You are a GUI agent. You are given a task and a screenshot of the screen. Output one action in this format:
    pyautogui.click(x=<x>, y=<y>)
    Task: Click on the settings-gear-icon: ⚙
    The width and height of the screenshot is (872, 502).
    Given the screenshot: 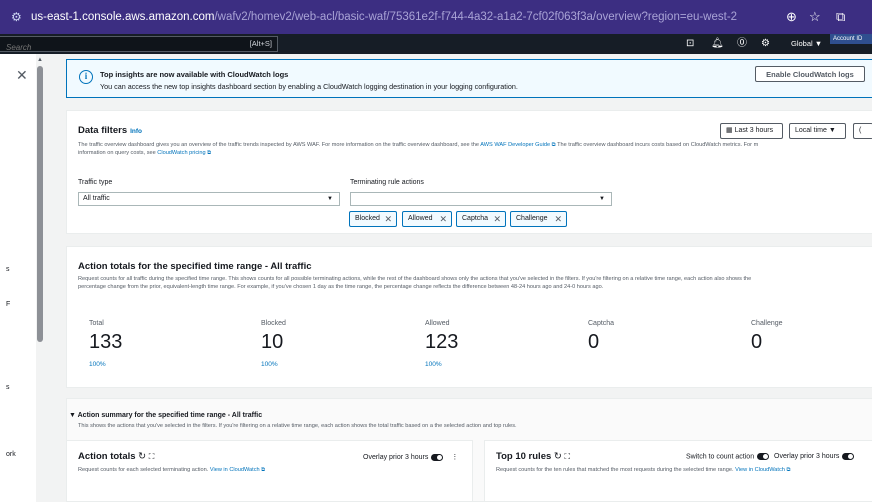 What is the action you would take?
    pyautogui.click(x=765, y=44)
    